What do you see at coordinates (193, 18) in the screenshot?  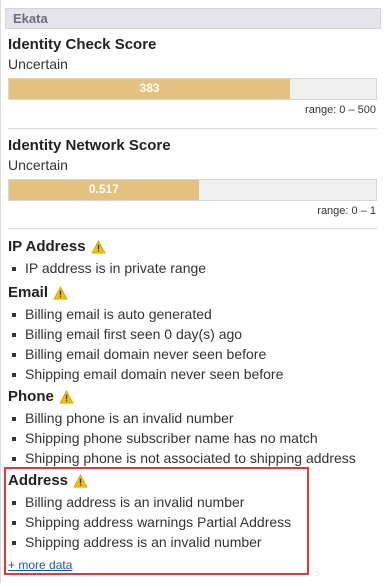 I see `panel-header: Ekata` at bounding box center [193, 18].